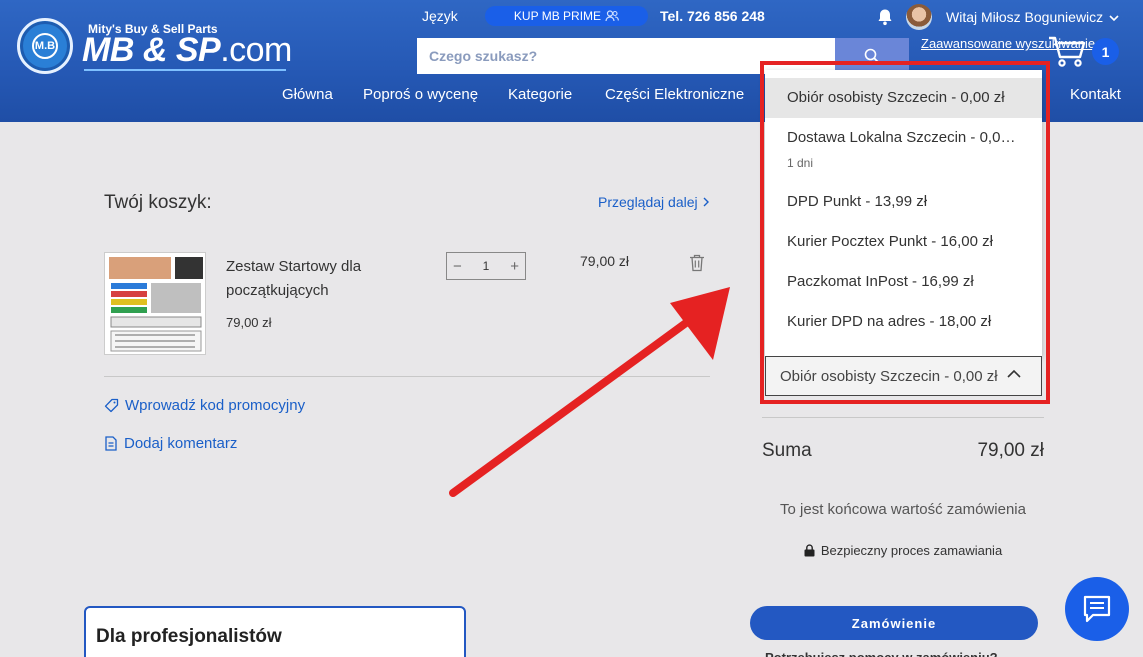 This screenshot has height=657, width=1143. Describe the element at coordinates (674, 94) in the screenshot. I see `nav-item-electronic-parts: Części Elektroniczne` at that location.